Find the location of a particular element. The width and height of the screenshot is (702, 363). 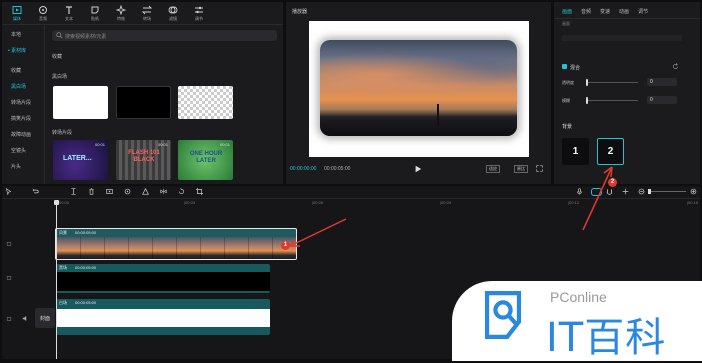

toolbar-filter: 滤镜 is located at coordinates (173, 13).